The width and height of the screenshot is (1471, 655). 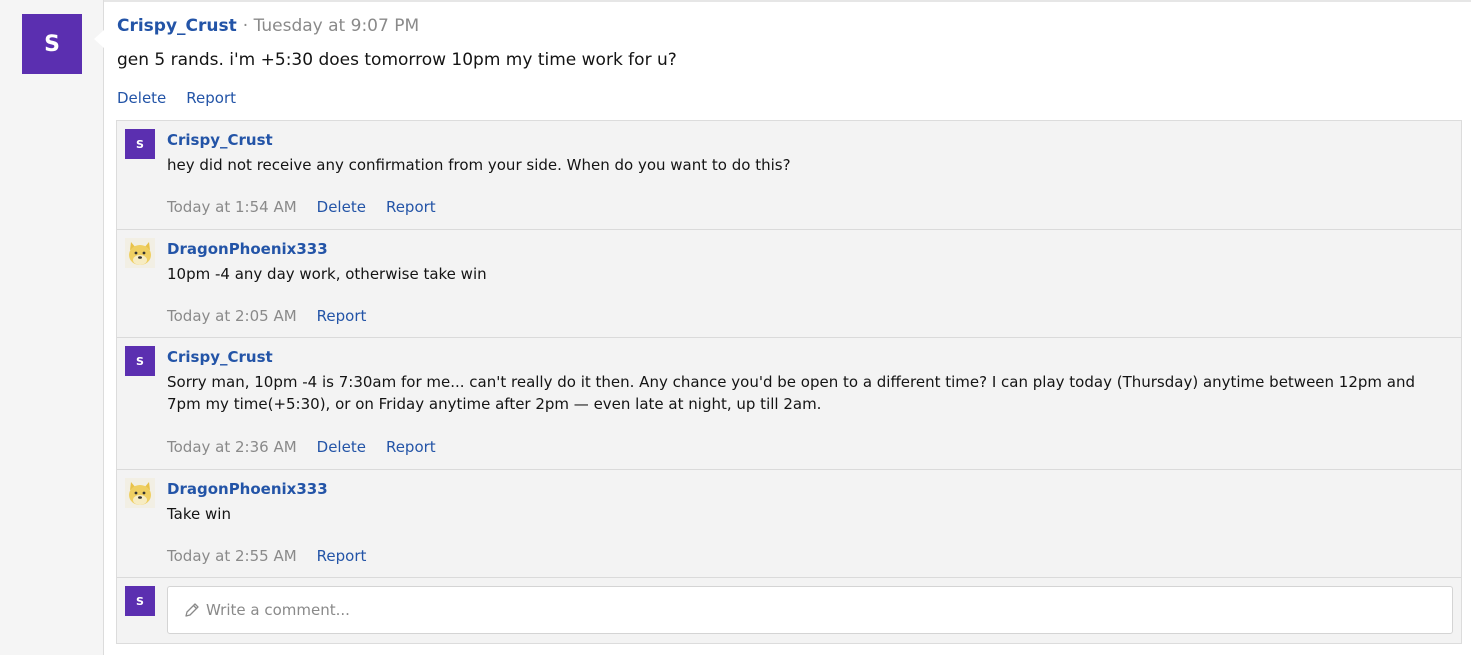 What do you see at coordinates (336, 26) in the screenshot?
I see `post-time-text: Tuesday at 9:07 PM` at bounding box center [336, 26].